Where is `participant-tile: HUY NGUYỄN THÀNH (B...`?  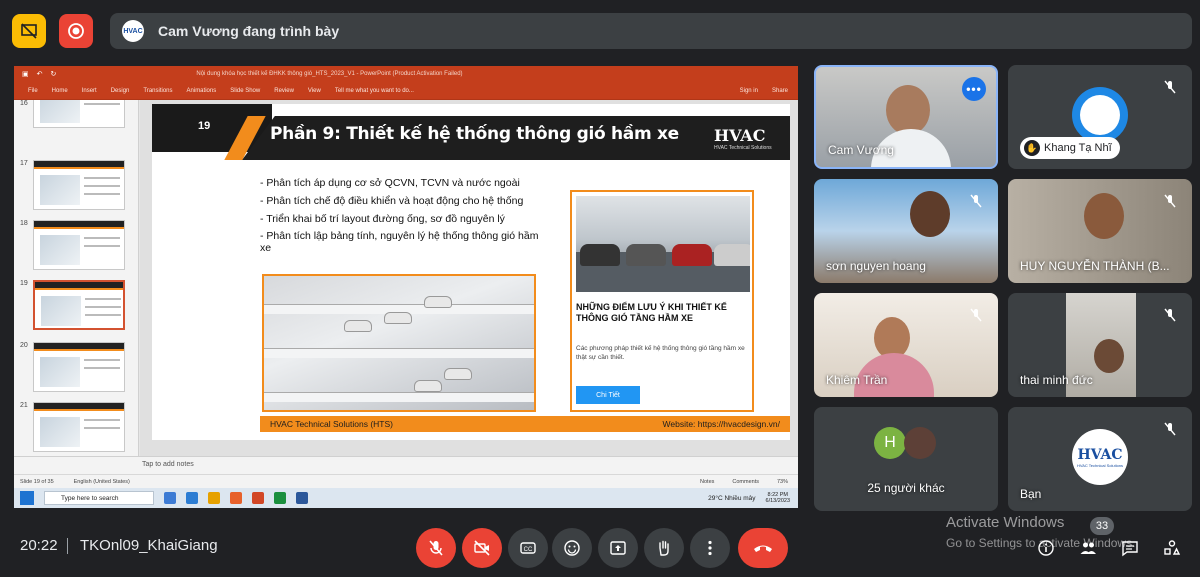 participant-tile: HUY NGUYỄN THÀNH (B... is located at coordinates (1100, 231).